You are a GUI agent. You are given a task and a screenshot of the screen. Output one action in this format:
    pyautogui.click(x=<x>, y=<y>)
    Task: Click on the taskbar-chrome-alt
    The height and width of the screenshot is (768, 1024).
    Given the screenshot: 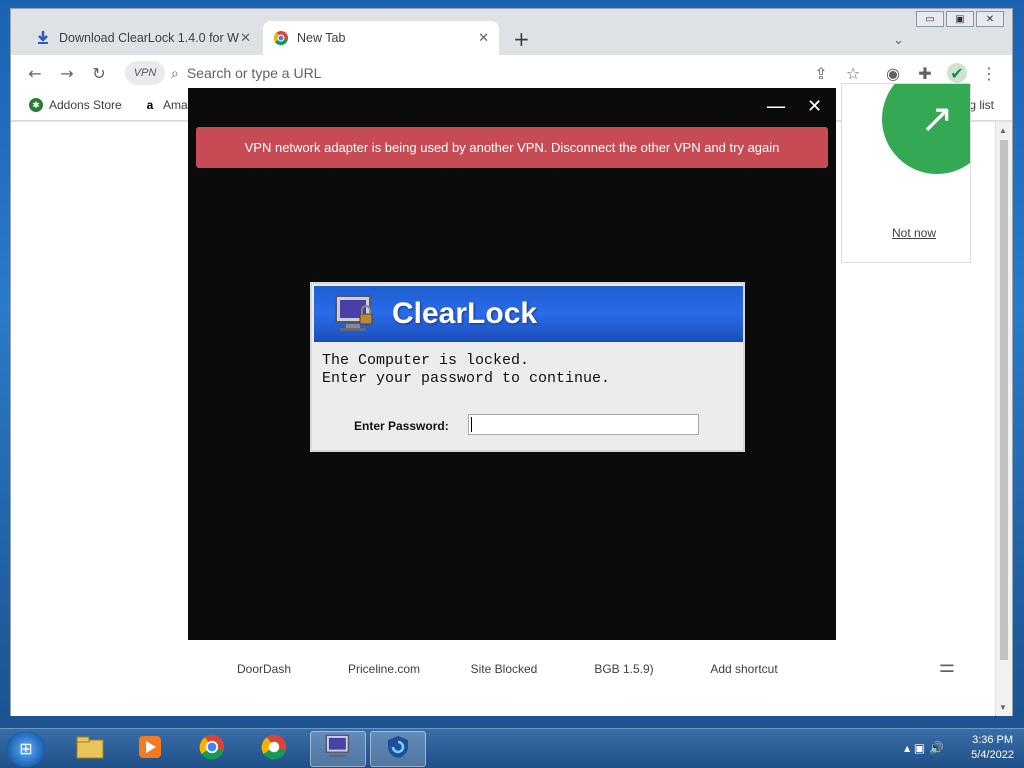 What is the action you would take?
    pyautogui.click(x=274, y=749)
    